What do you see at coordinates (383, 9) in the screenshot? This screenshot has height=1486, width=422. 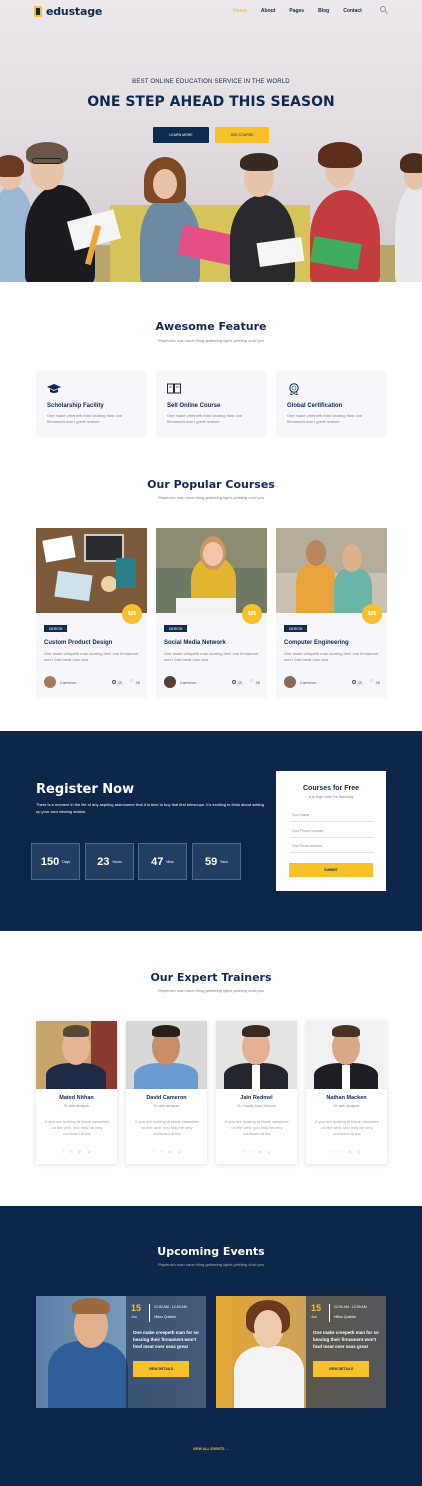 I see `search-icon` at bounding box center [383, 9].